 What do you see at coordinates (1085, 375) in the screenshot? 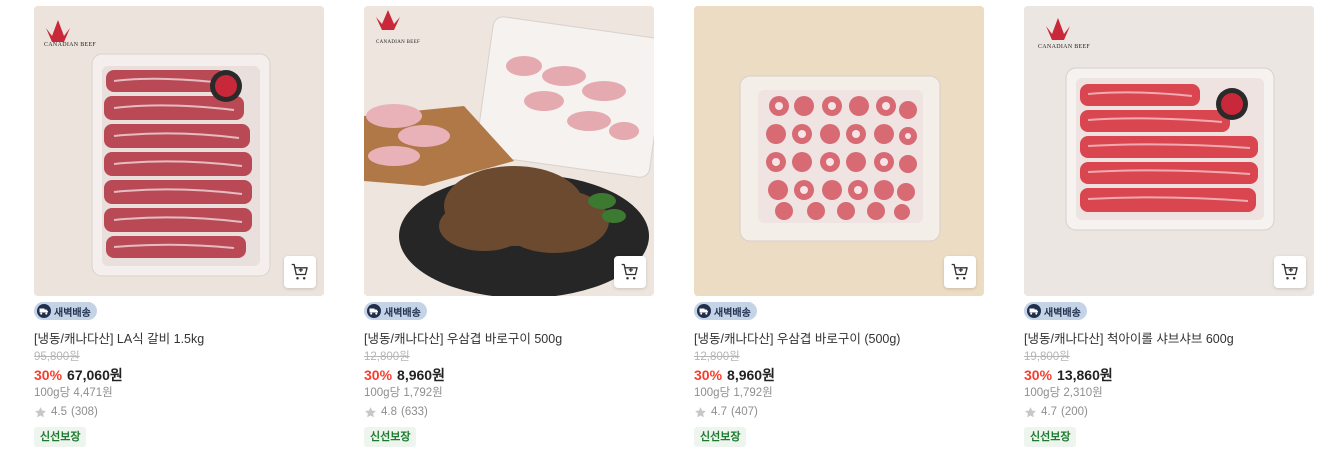
I see `sale-price: 13,860원` at bounding box center [1085, 375].